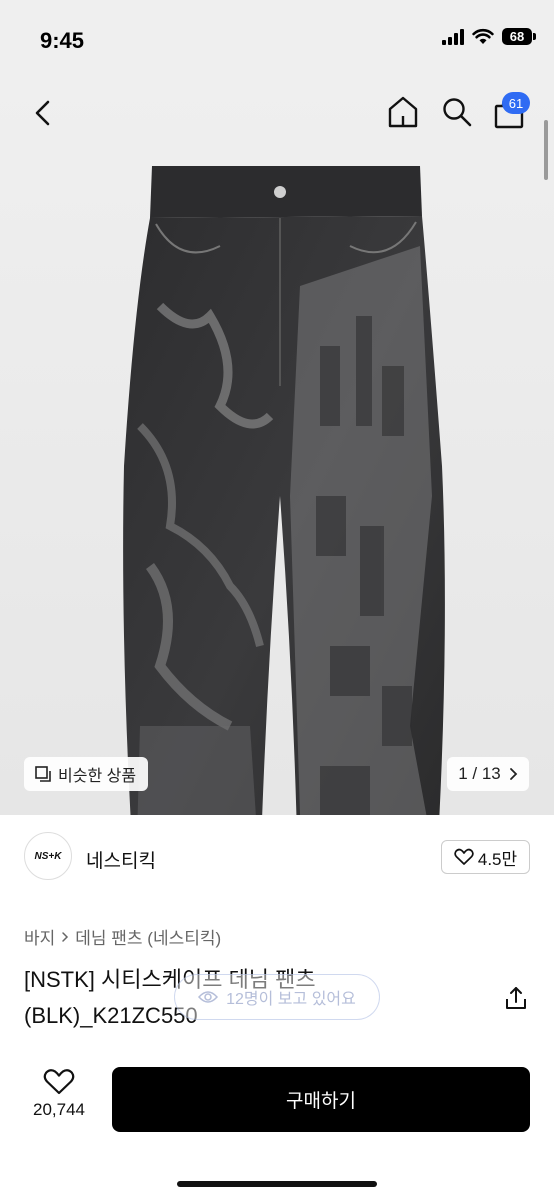  What do you see at coordinates (62, 40) in the screenshot?
I see `status-time: 9:45` at bounding box center [62, 40].